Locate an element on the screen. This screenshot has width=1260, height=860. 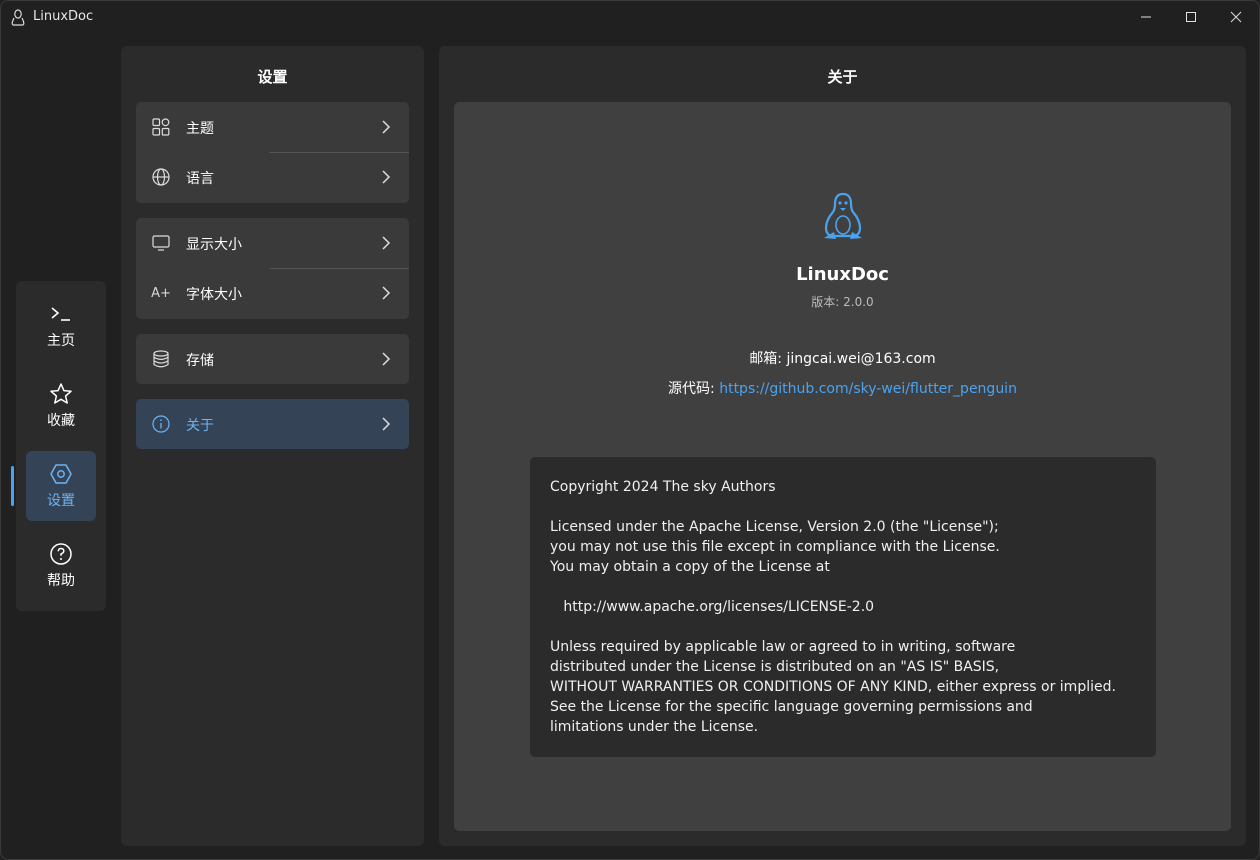
about-app-name: LinuxDoc is located at coordinates (842, 274).